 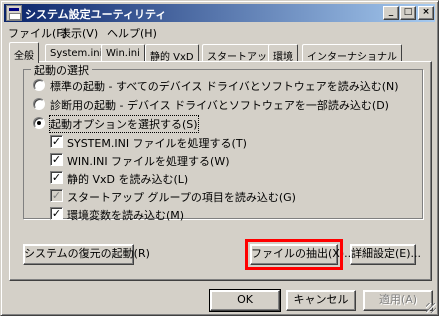 I want to click on tab-environment: 環境, so click(x=283, y=53).